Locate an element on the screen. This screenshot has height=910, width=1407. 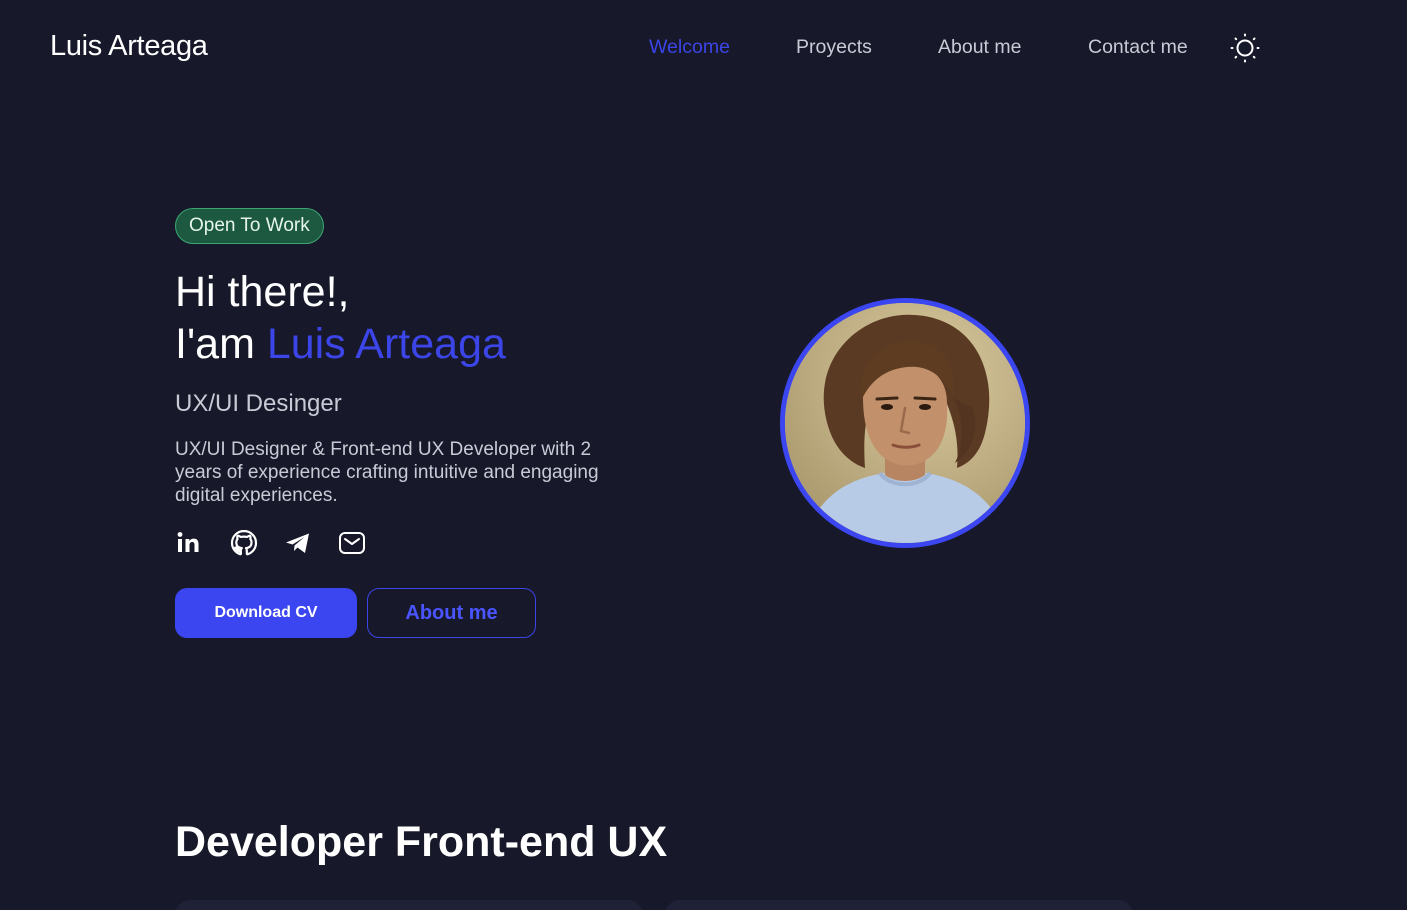
linkedin-icon is located at coordinates (188, 542).